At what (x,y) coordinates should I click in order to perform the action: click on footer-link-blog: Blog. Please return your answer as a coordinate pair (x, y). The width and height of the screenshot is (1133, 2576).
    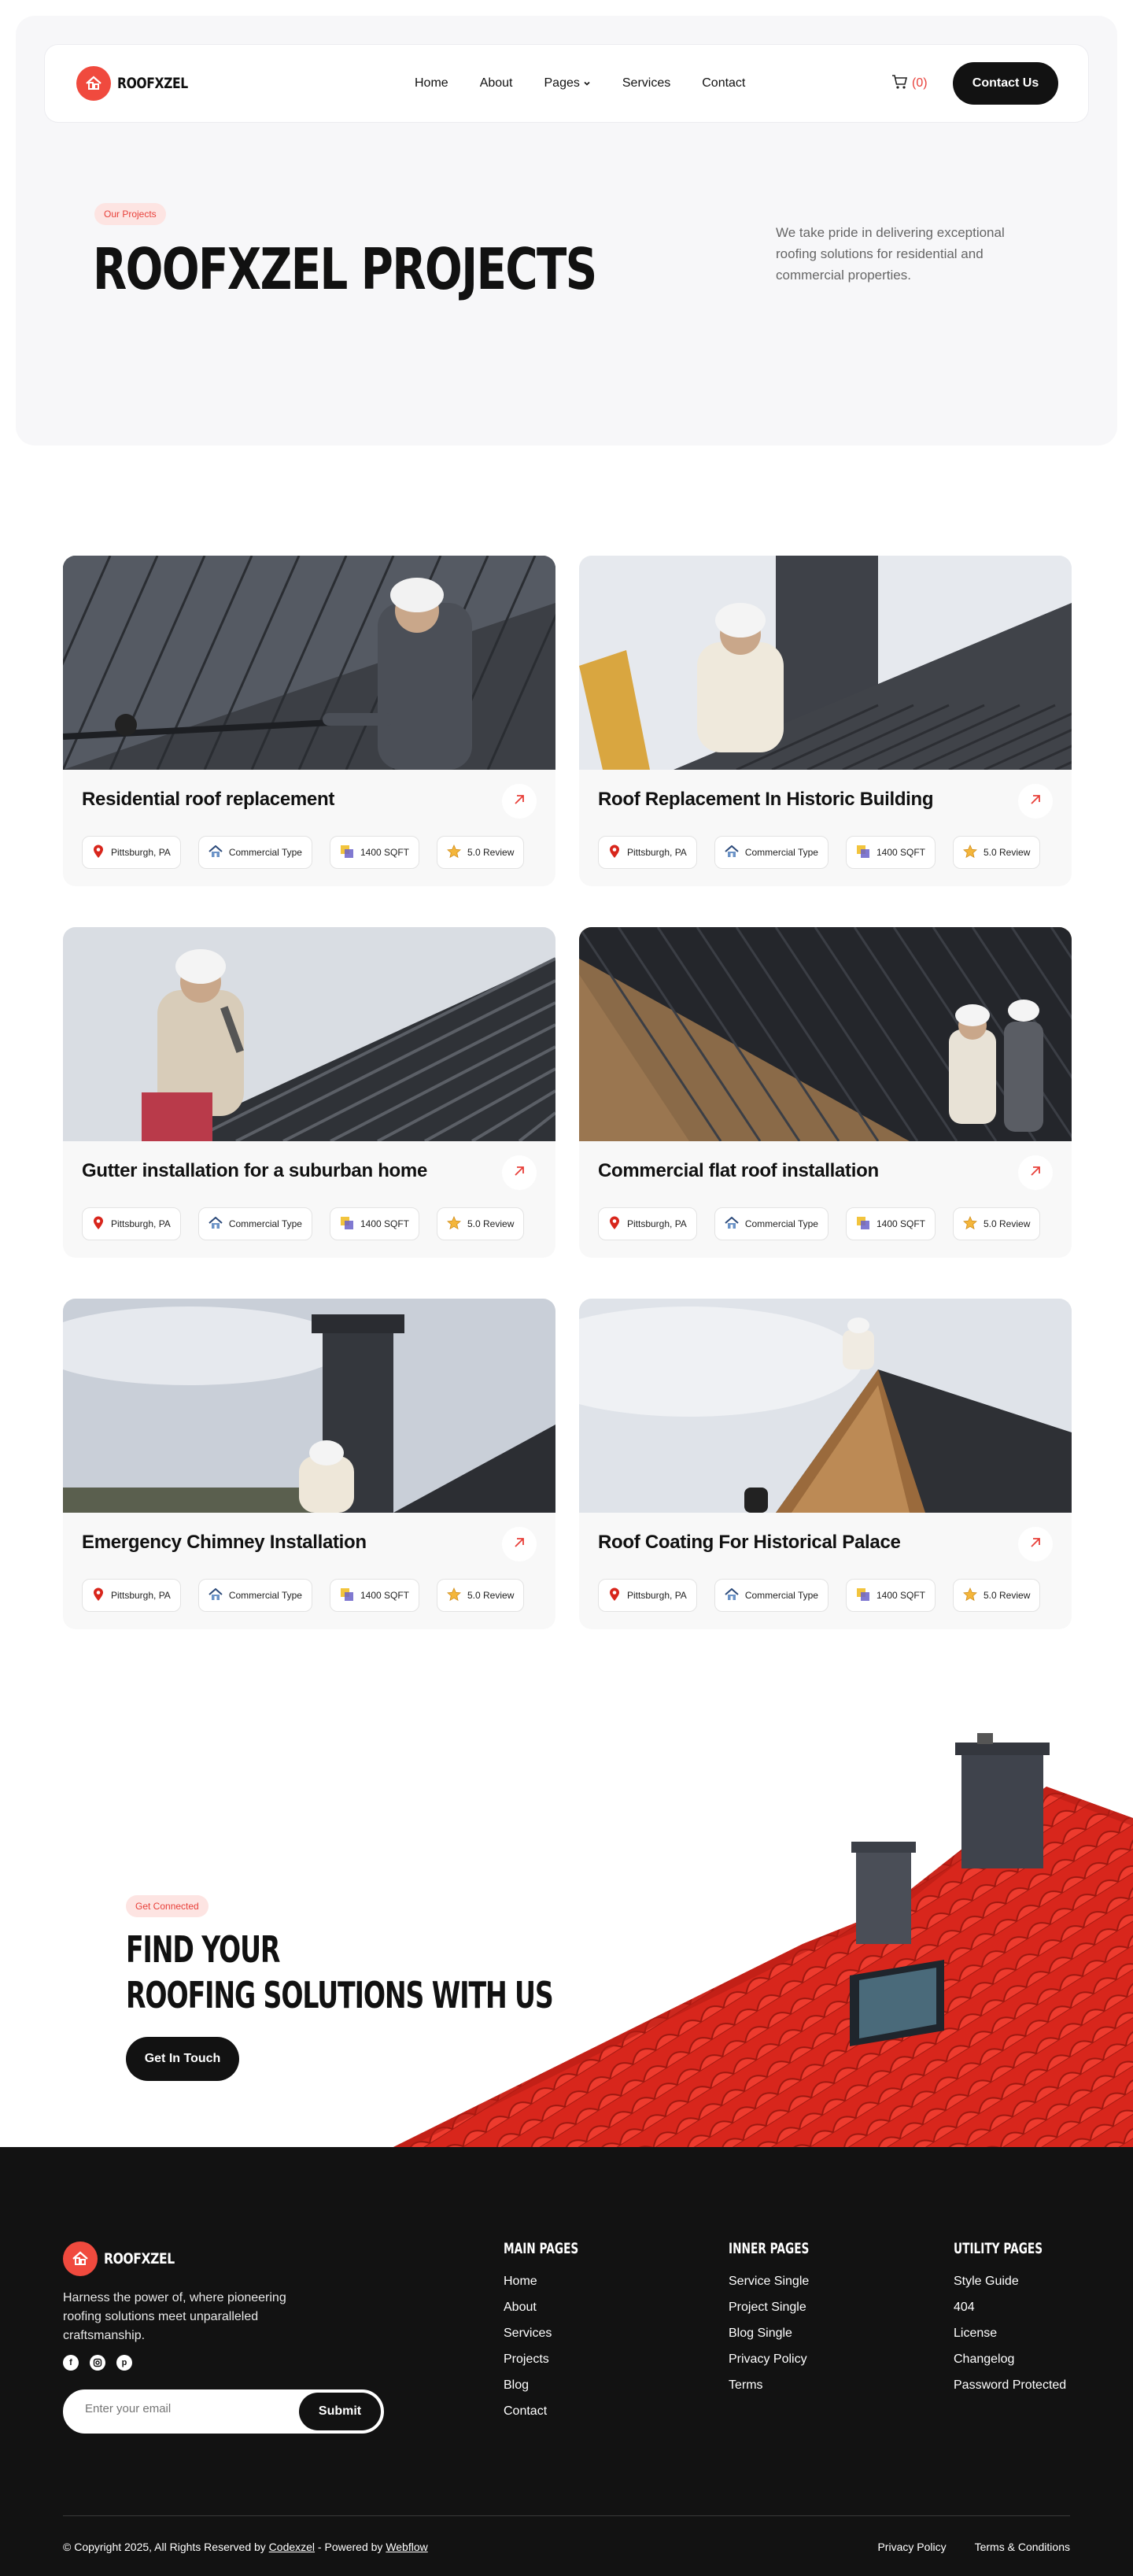
    Looking at the image, I should click on (555, 2385).